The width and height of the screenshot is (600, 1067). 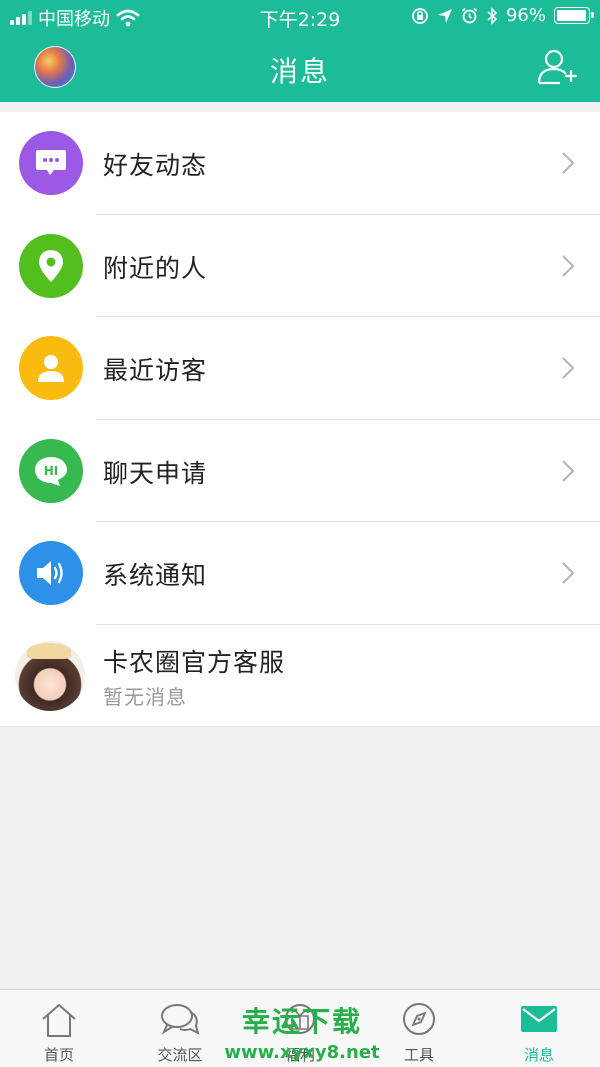 What do you see at coordinates (539, 1019) in the screenshot?
I see `envelope-icon` at bounding box center [539, 1019].